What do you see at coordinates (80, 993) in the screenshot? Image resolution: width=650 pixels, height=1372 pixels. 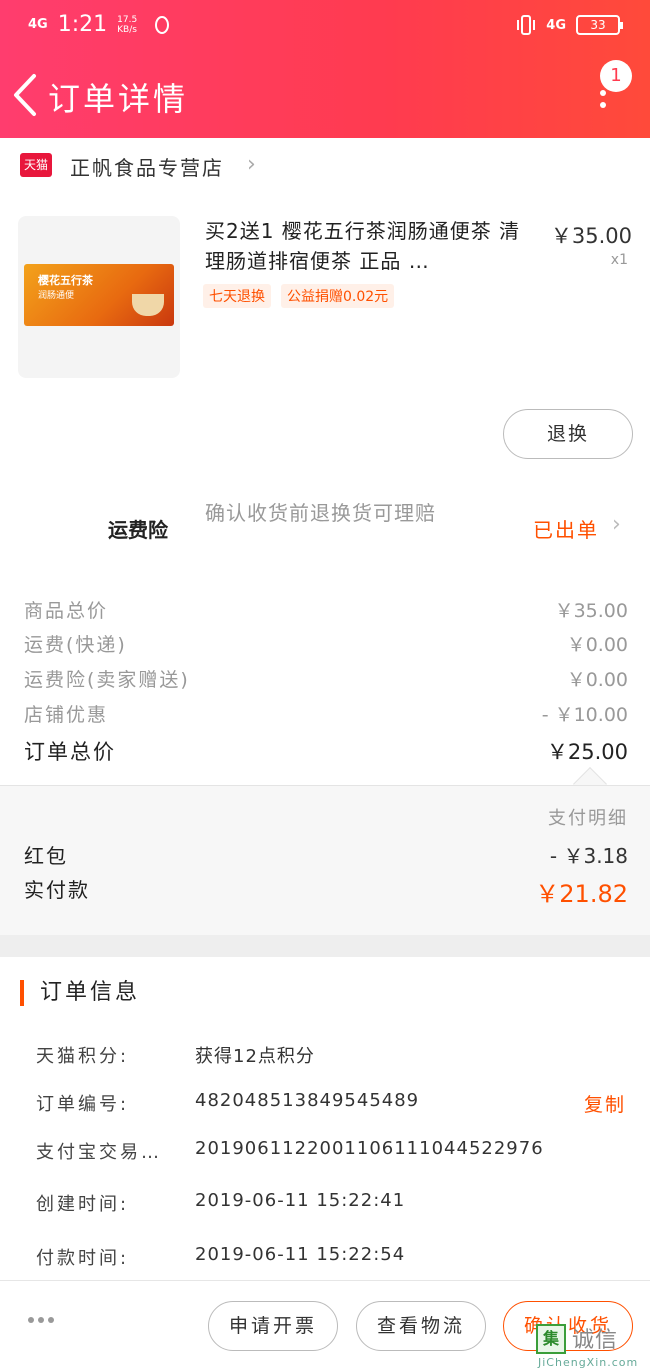 I see `order-info-title: 订单信息` at bounding box center [80, 993].